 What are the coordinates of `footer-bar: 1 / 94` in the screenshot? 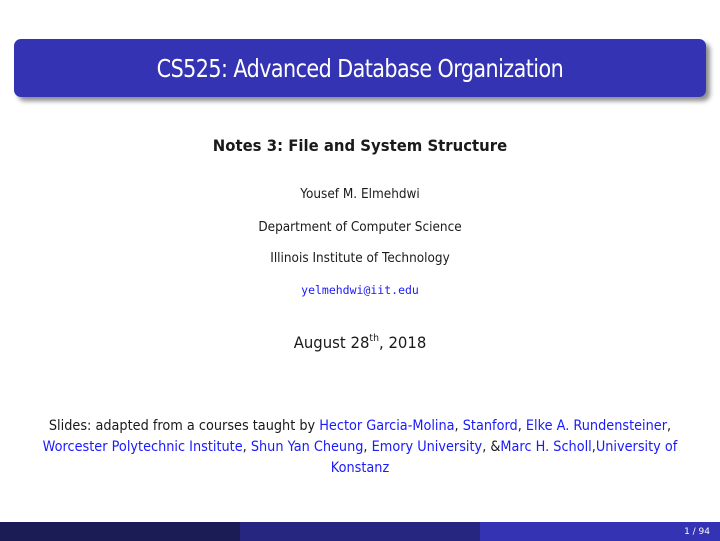 It's located at (360, 531).